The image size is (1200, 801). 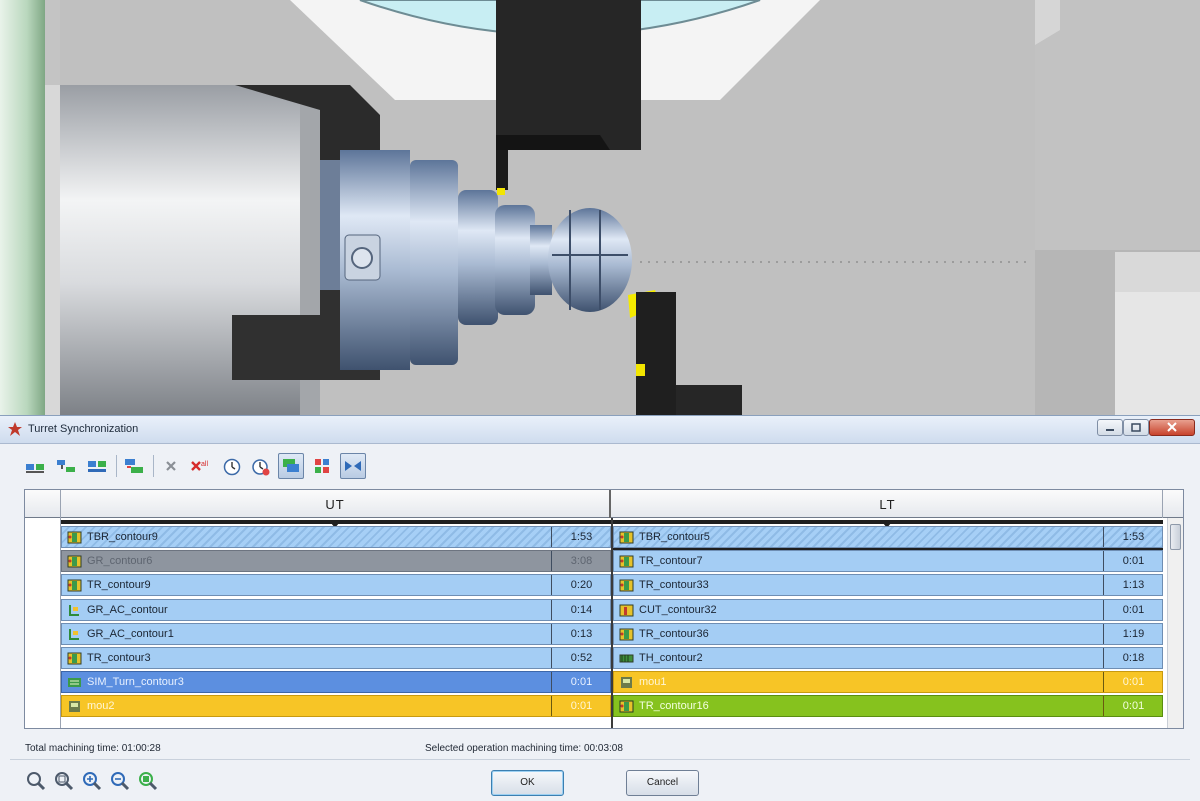 I want to click on operation-time: 0:52, so click(x=581, y=658).